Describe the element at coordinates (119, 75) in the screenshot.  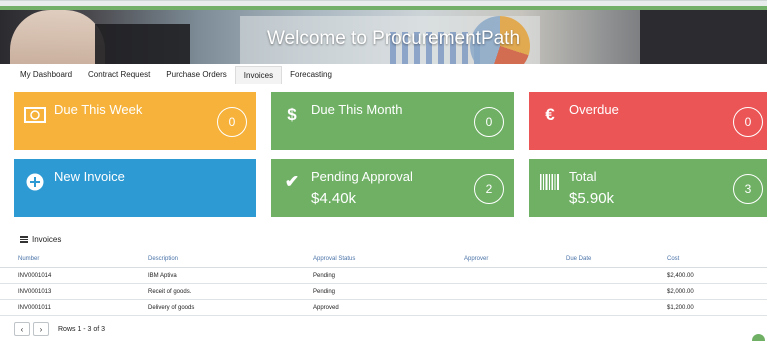
I see `tab-contract-request: Contract Request` at that location.